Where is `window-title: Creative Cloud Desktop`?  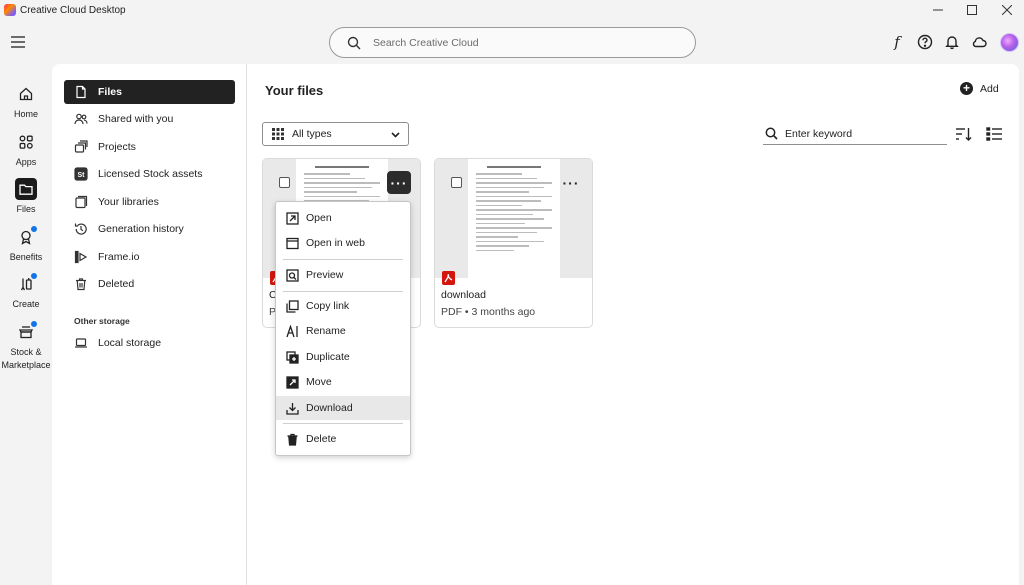
window-title: Creative Cloud Desktop is located at coordinates (73, 10).